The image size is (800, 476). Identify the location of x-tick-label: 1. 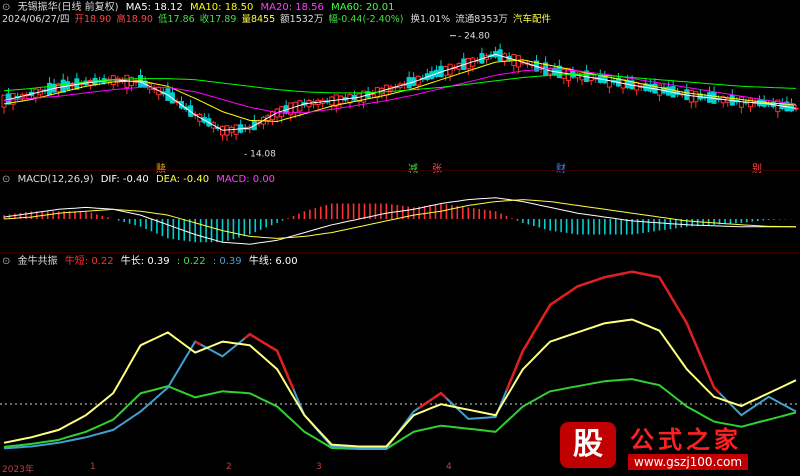
(93, 467).